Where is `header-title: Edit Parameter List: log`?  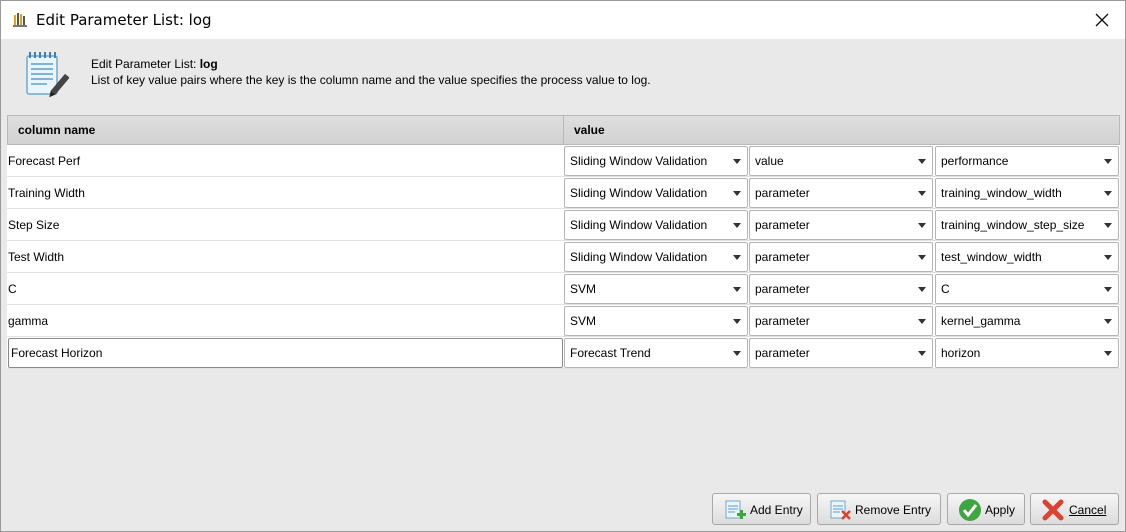 header-title: Edit Parameter List: log is located at coordinates (154, 64).